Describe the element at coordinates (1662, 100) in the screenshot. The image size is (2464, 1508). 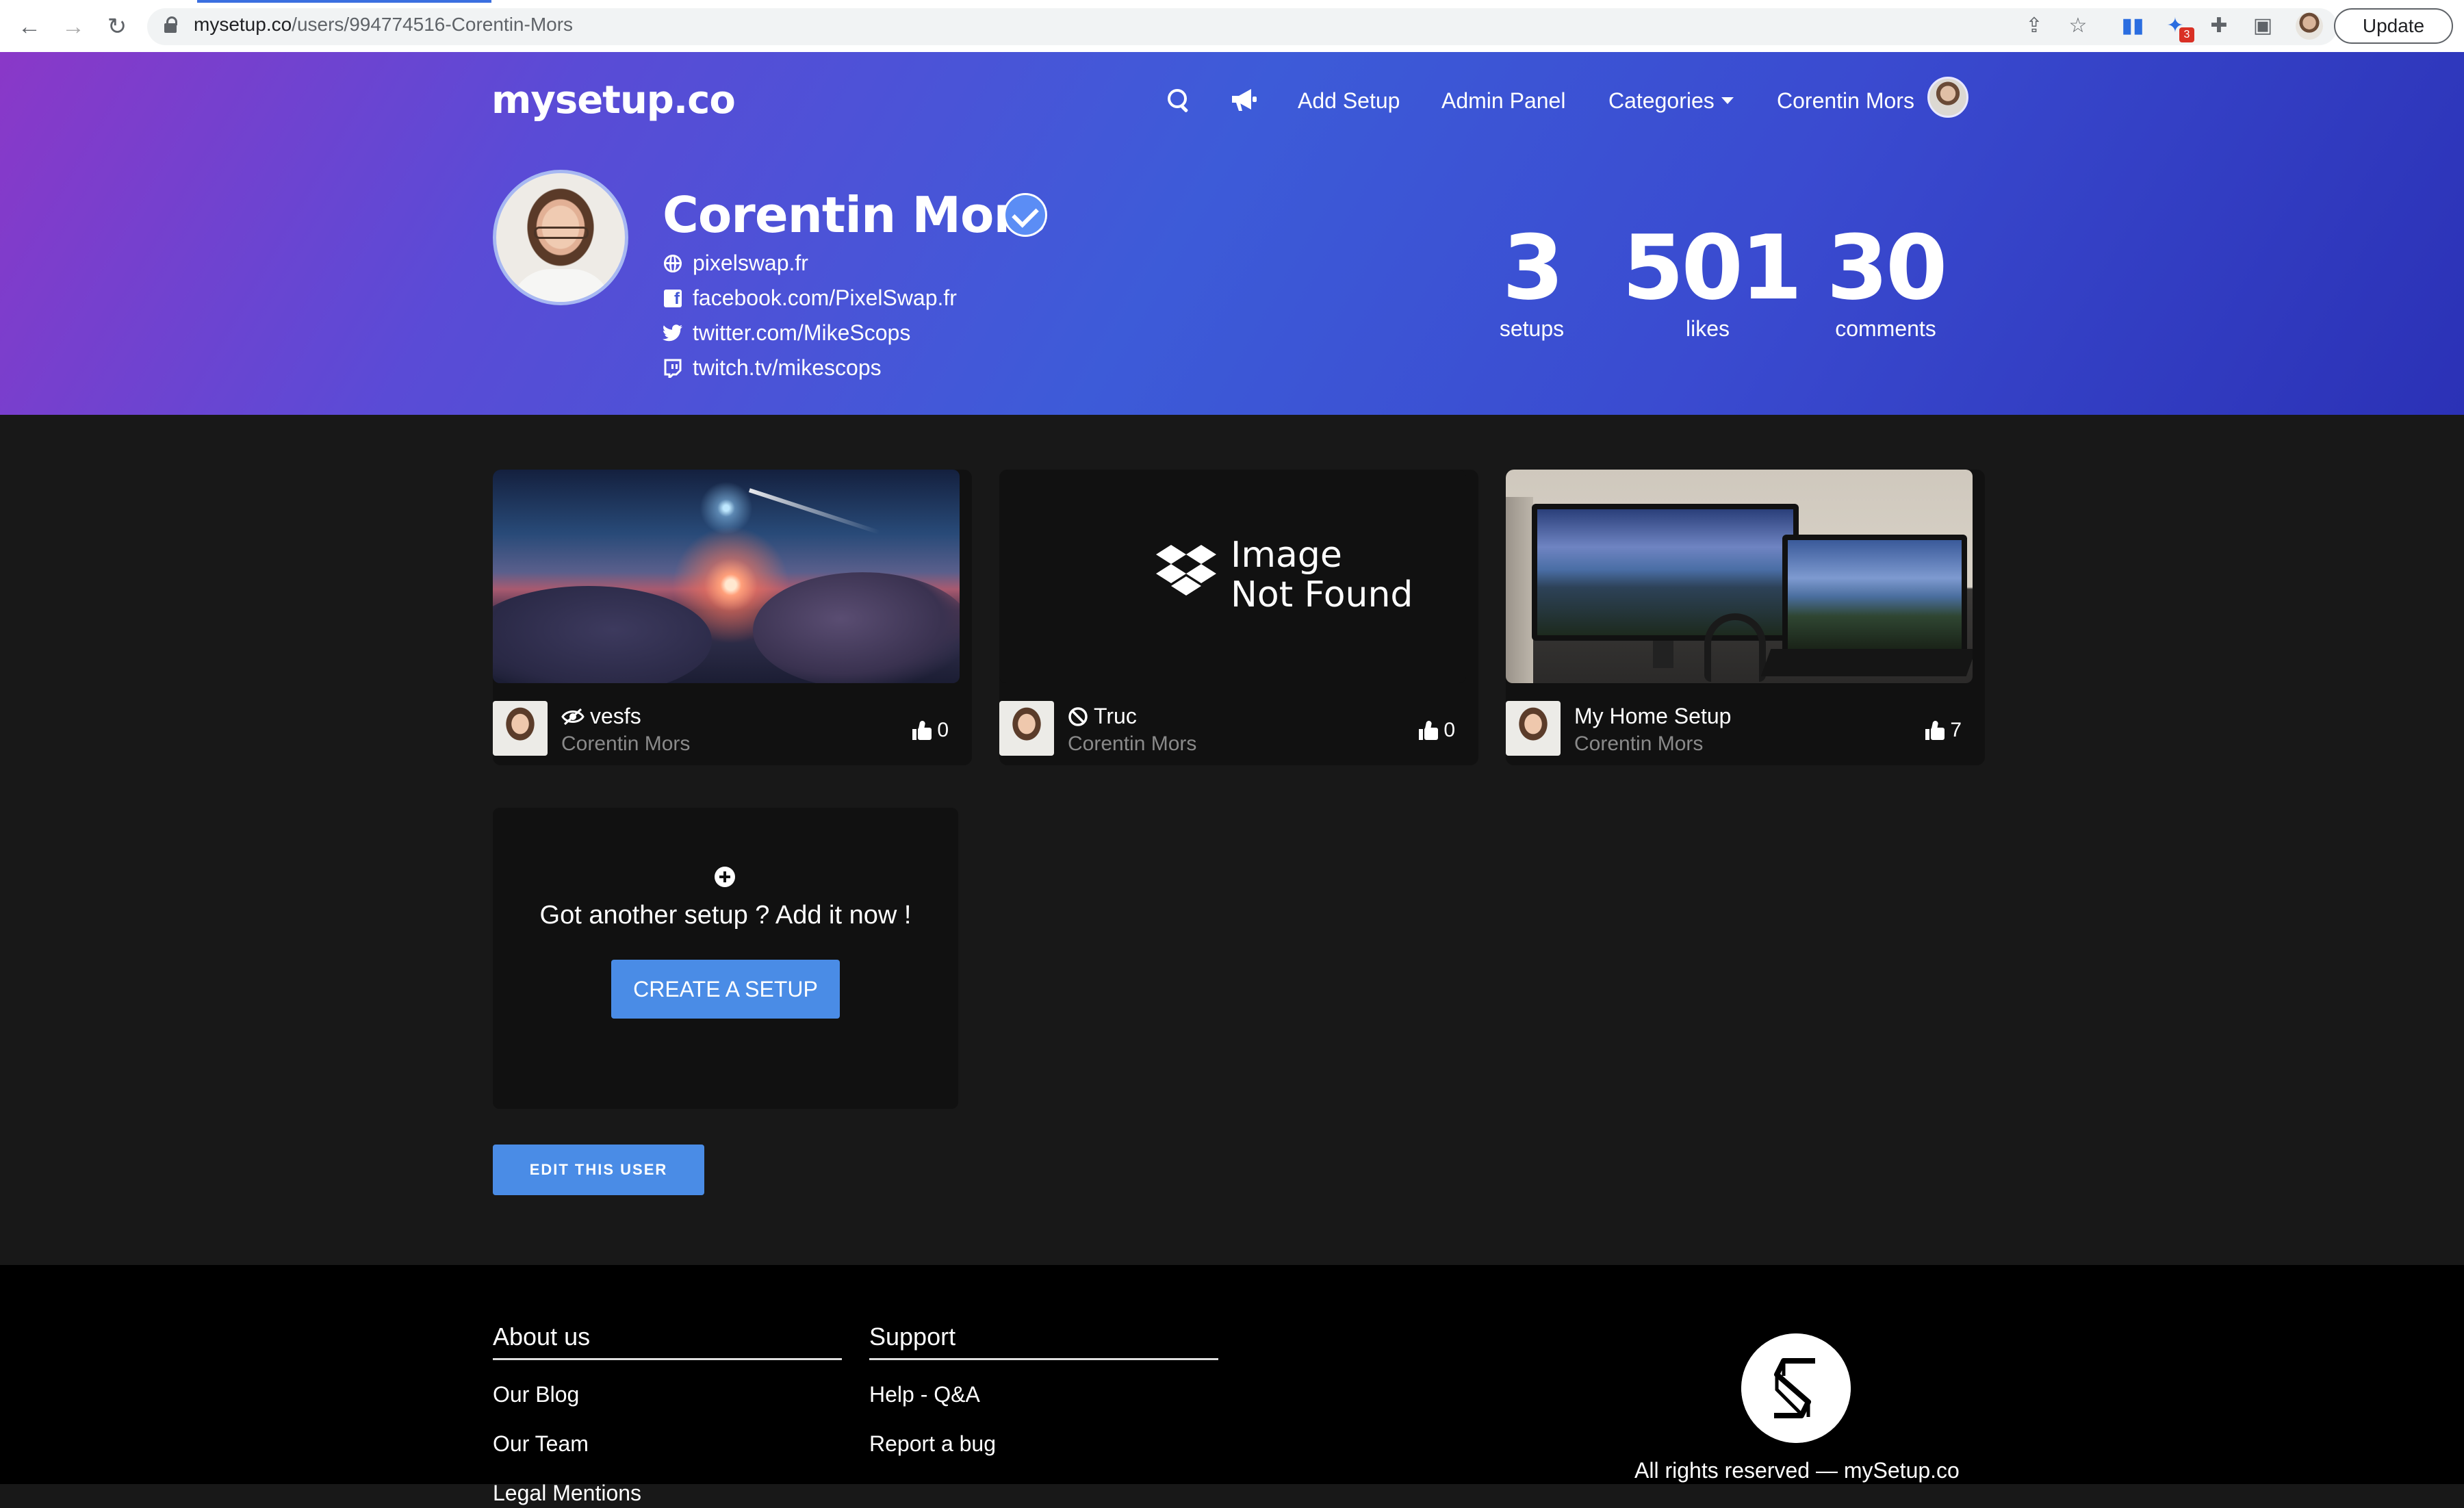
I see `nav-categories-label: Categories` at that location.